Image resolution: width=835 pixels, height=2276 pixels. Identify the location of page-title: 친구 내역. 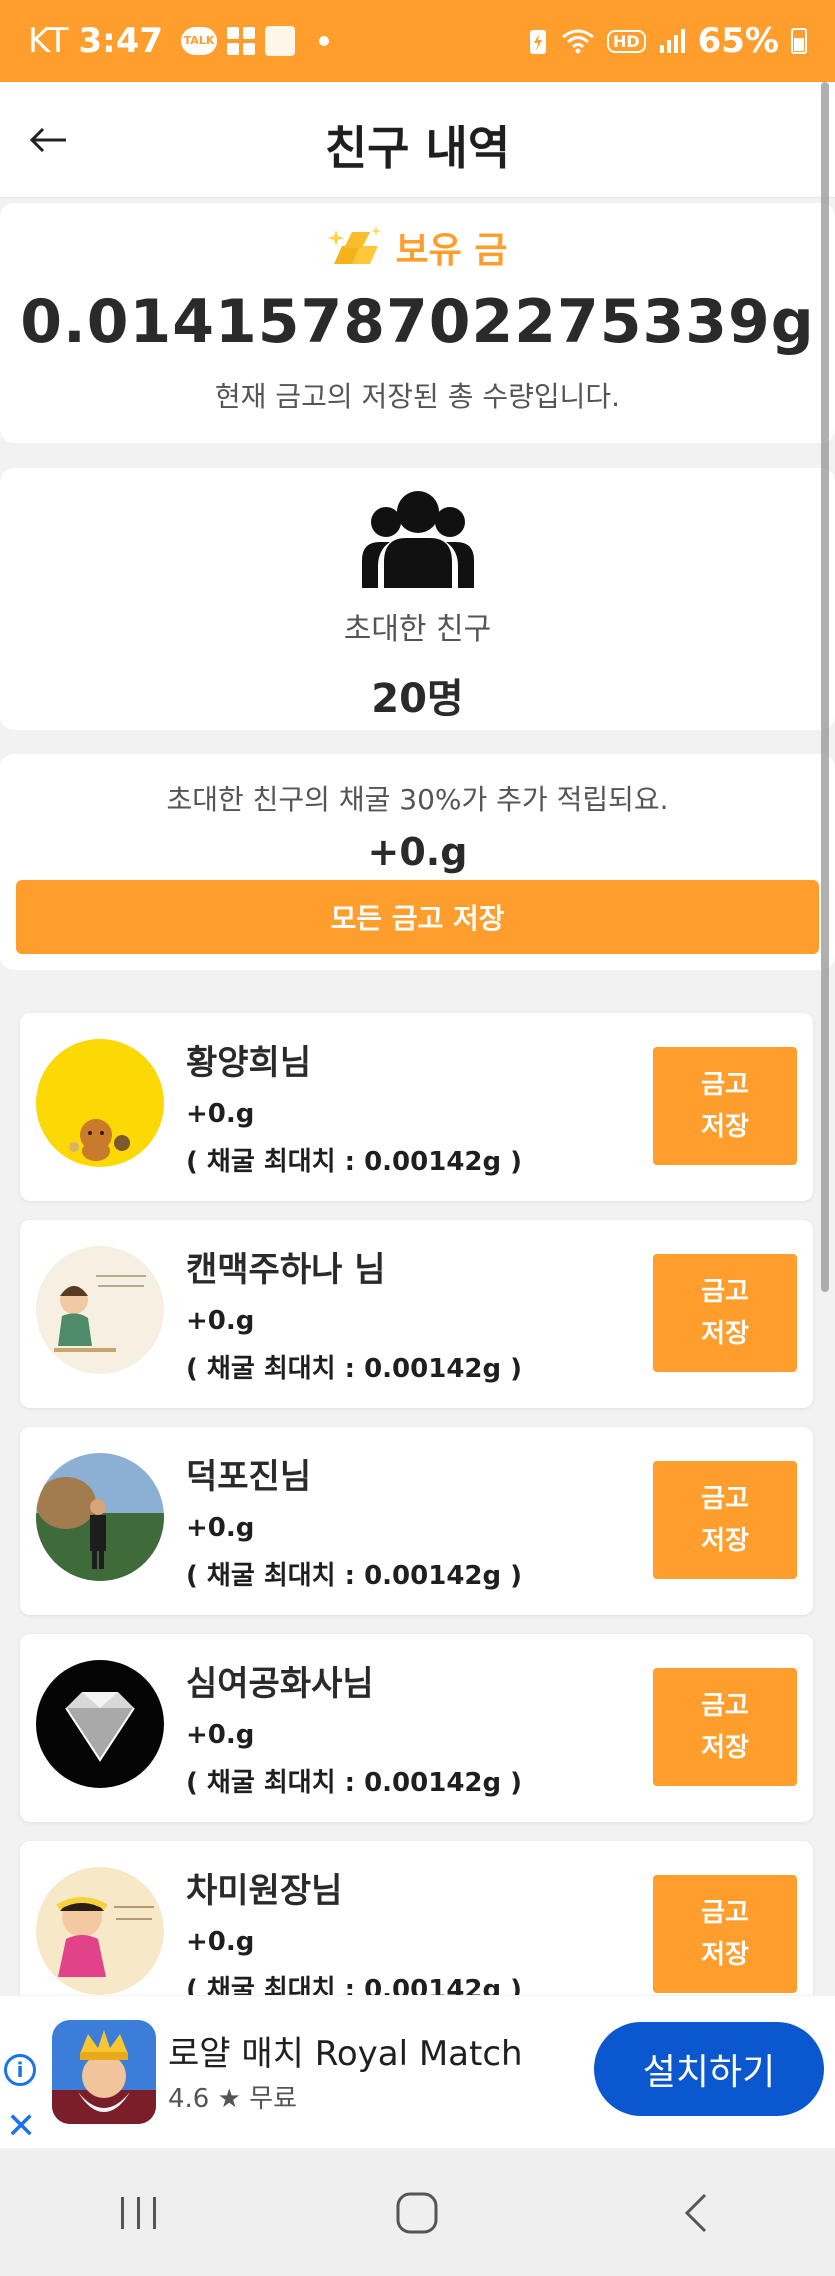
(417, 148).